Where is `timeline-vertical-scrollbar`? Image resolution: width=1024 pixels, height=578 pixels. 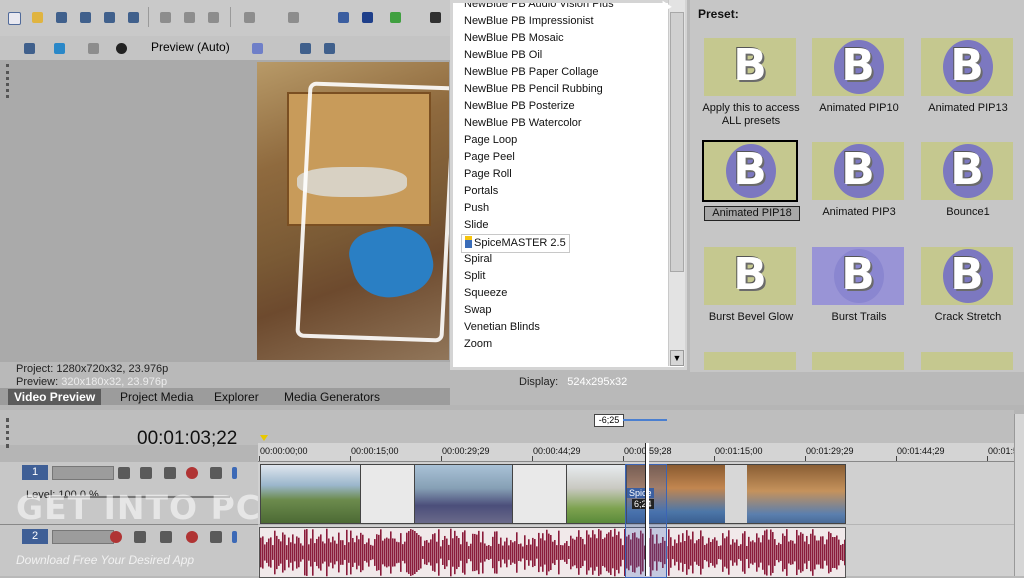
timeline-vertical-scrollbar is located at coordinates (1019, 495).